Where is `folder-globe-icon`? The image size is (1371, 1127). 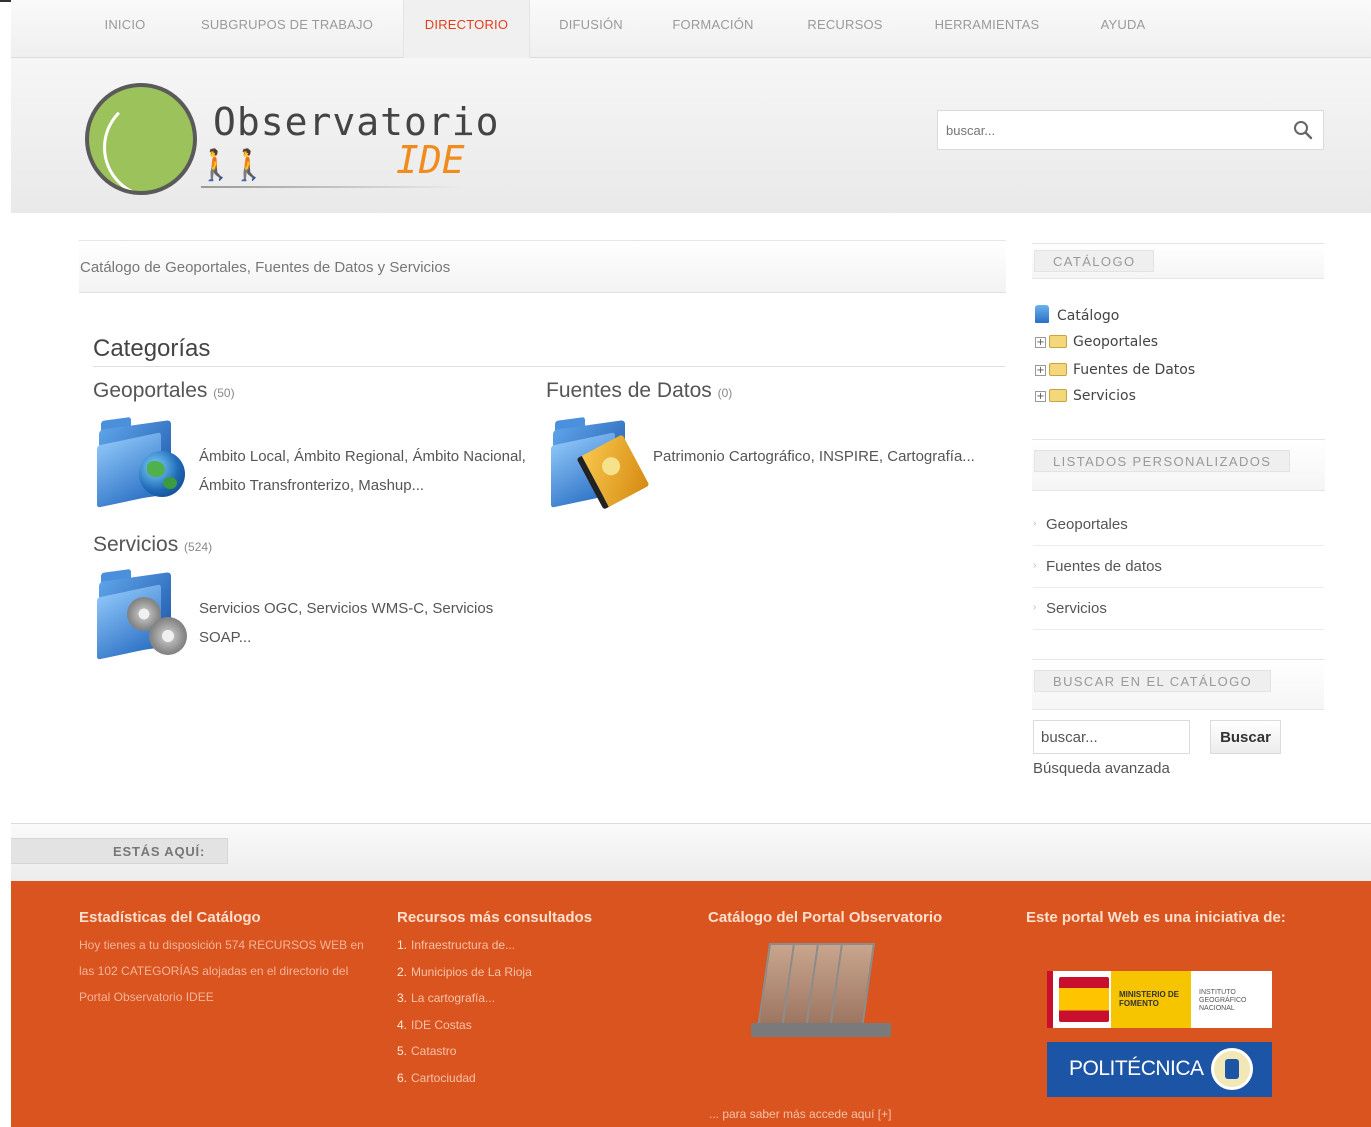
folder-globe-icon is located at coordinates (142, 461).